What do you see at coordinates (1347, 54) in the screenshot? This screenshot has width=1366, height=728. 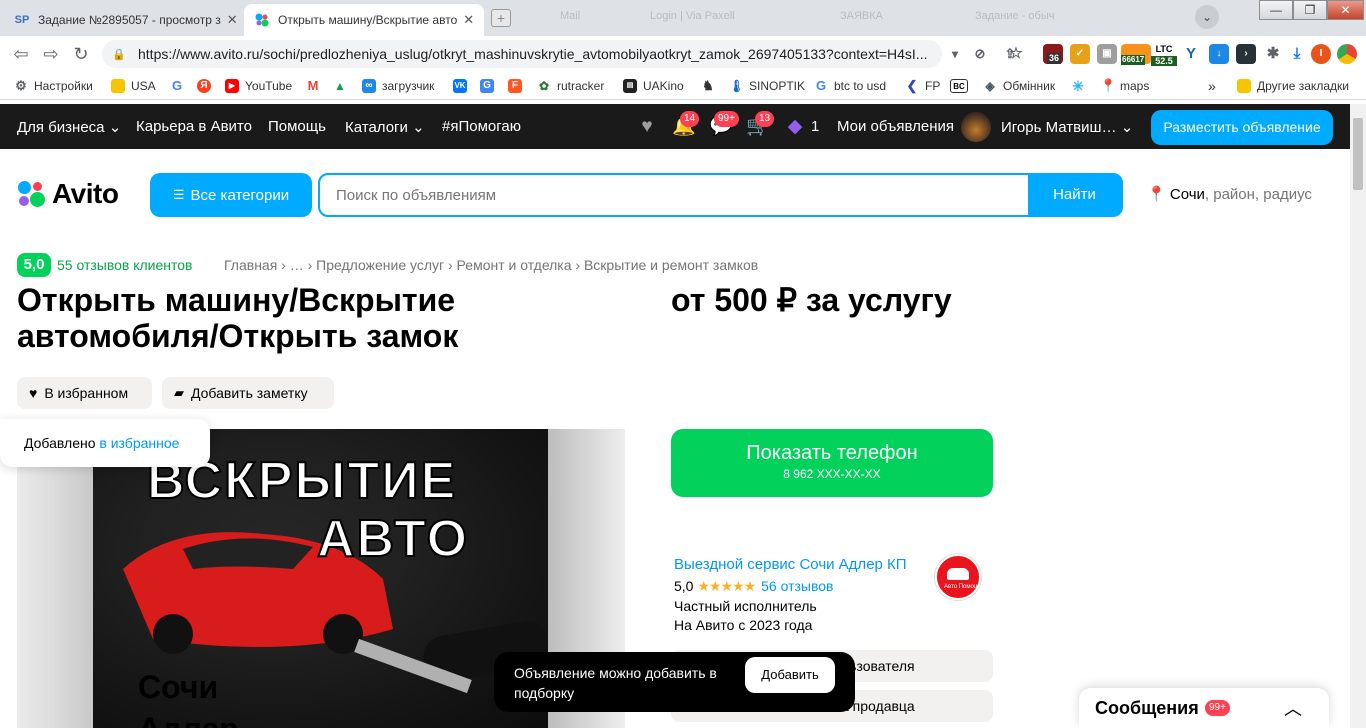 I see `chrome-menu-icon` at bounding box center [1347, 54].